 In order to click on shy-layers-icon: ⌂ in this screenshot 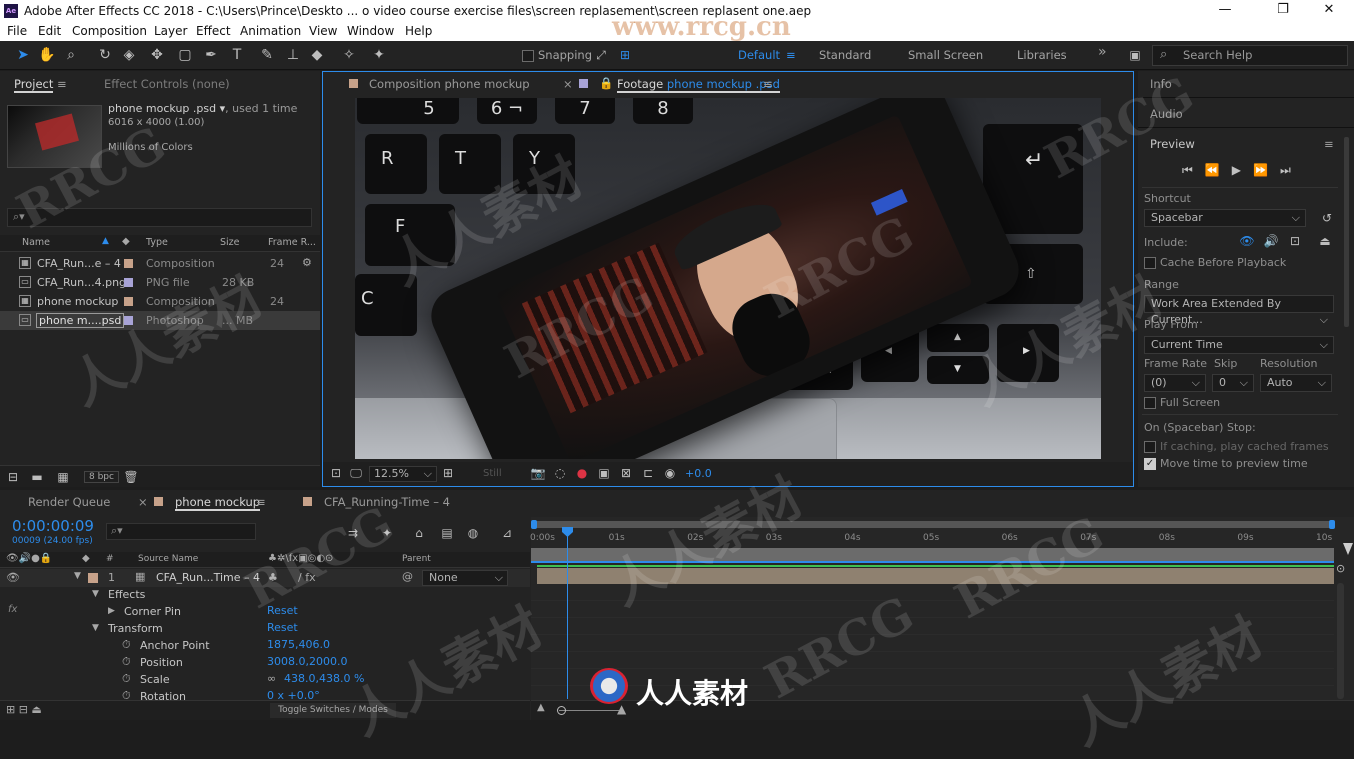, I will do `click(419, 533)`.